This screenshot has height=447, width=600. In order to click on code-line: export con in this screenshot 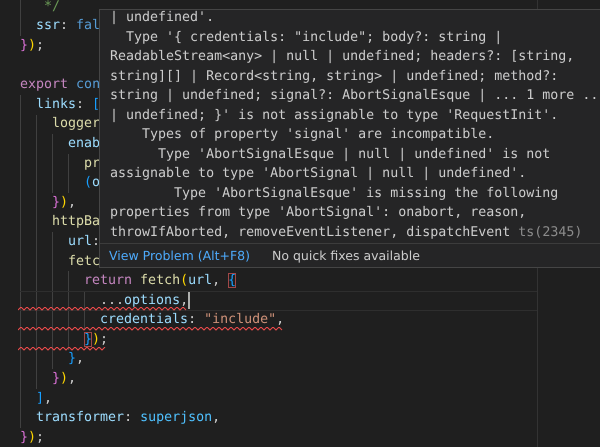, I will do `click(60, 85)`.